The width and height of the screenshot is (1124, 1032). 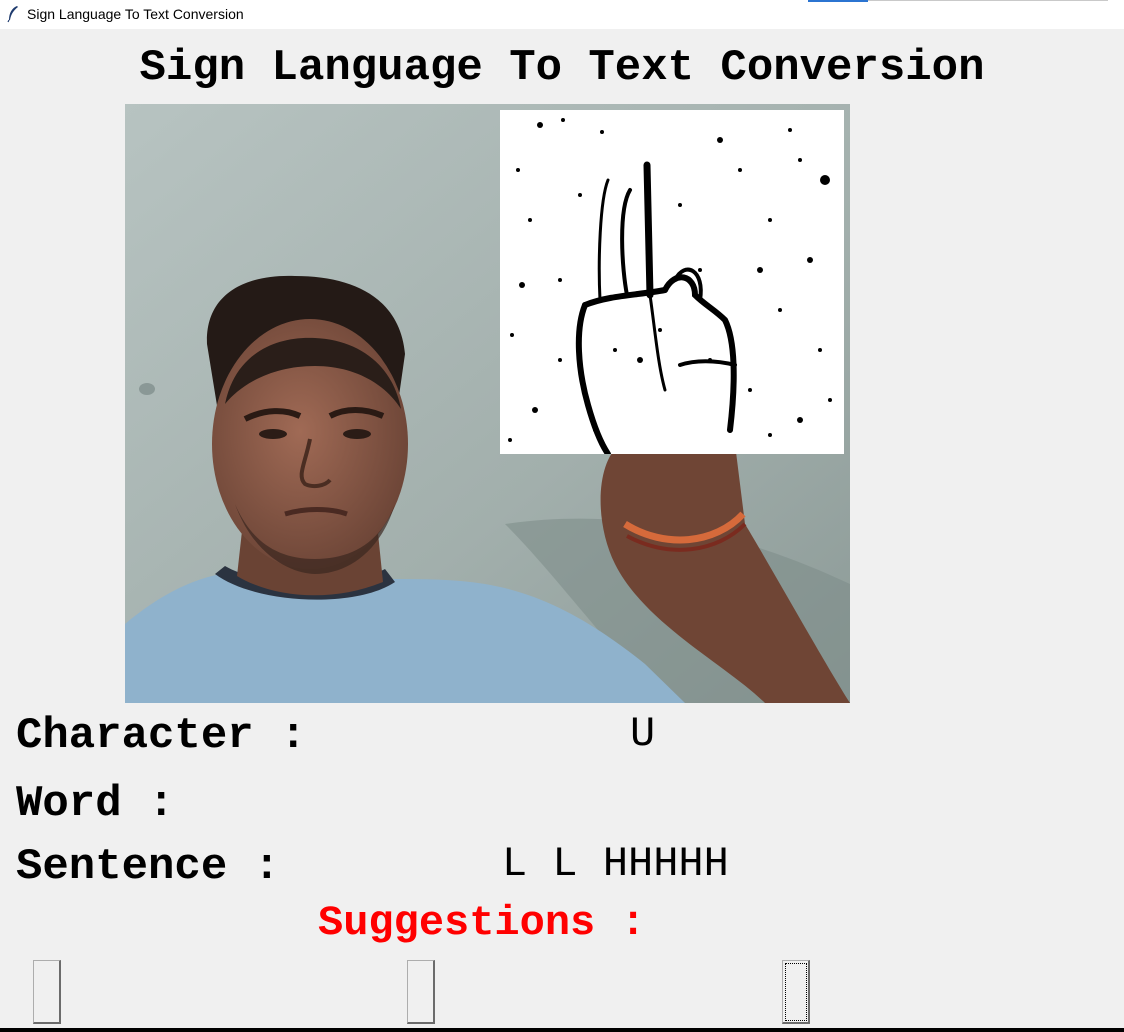 I want to click on word-label: Word :, so click(x=95, y=804).